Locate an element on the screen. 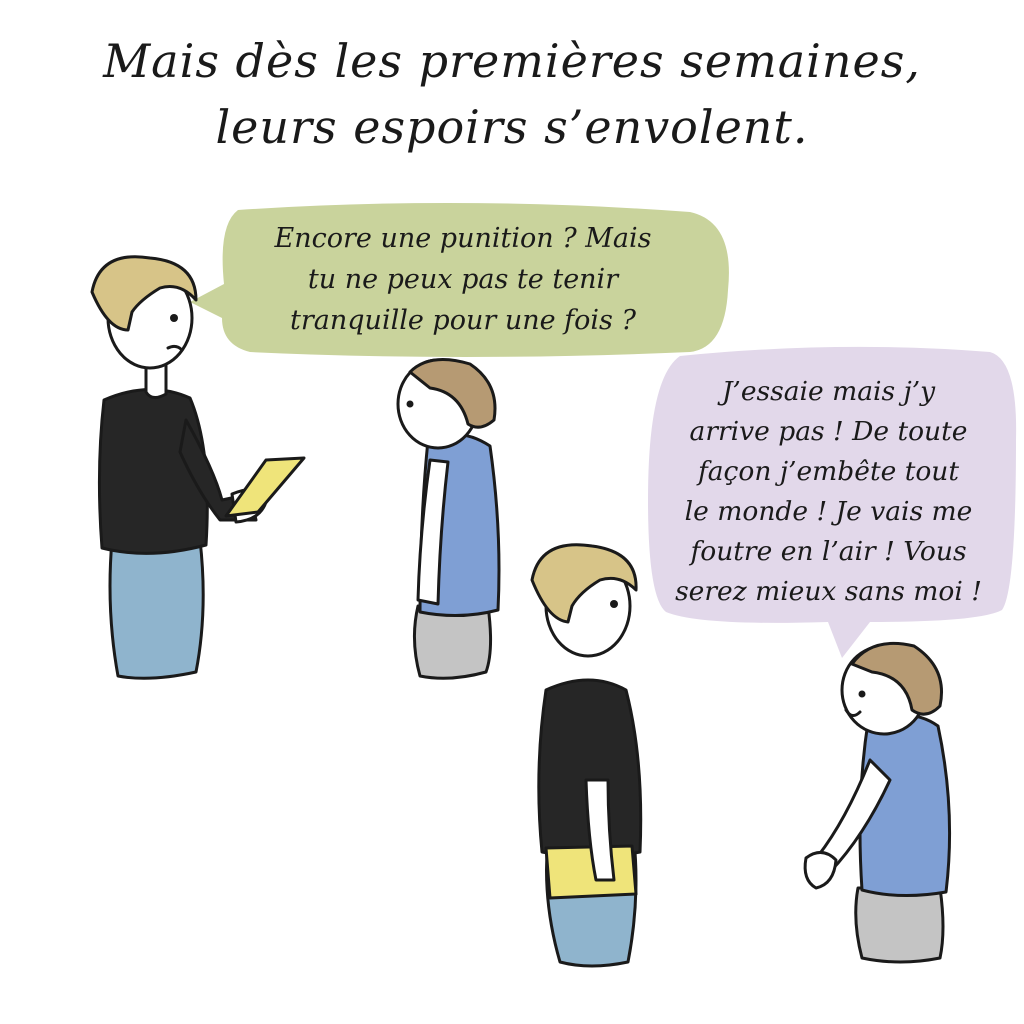 This screenshot has height=1024, width=1024. skirt is located at coordinates (156, 609).